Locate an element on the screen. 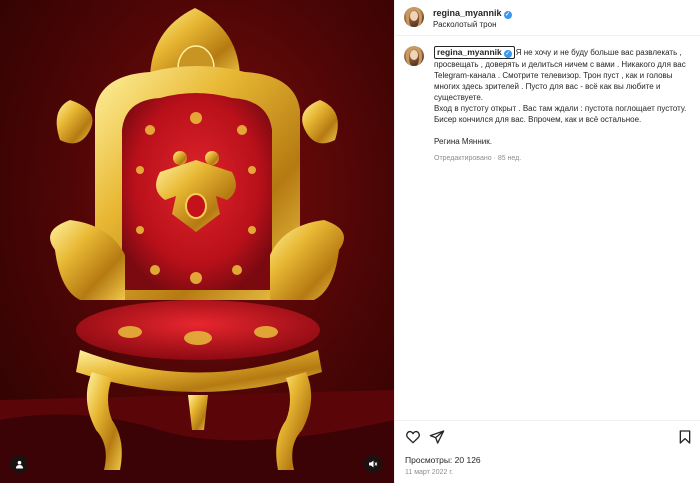 The height and width of the screenshot is (483, 700). post-header: regina_myannik ✓ Расколотый трон is located at coordinates (547, 18).